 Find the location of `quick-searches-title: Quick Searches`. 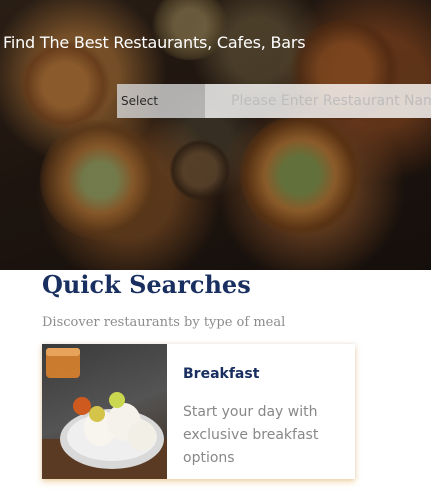

quick-searches-title: Quick Searches is located at coordinates (146, 284).